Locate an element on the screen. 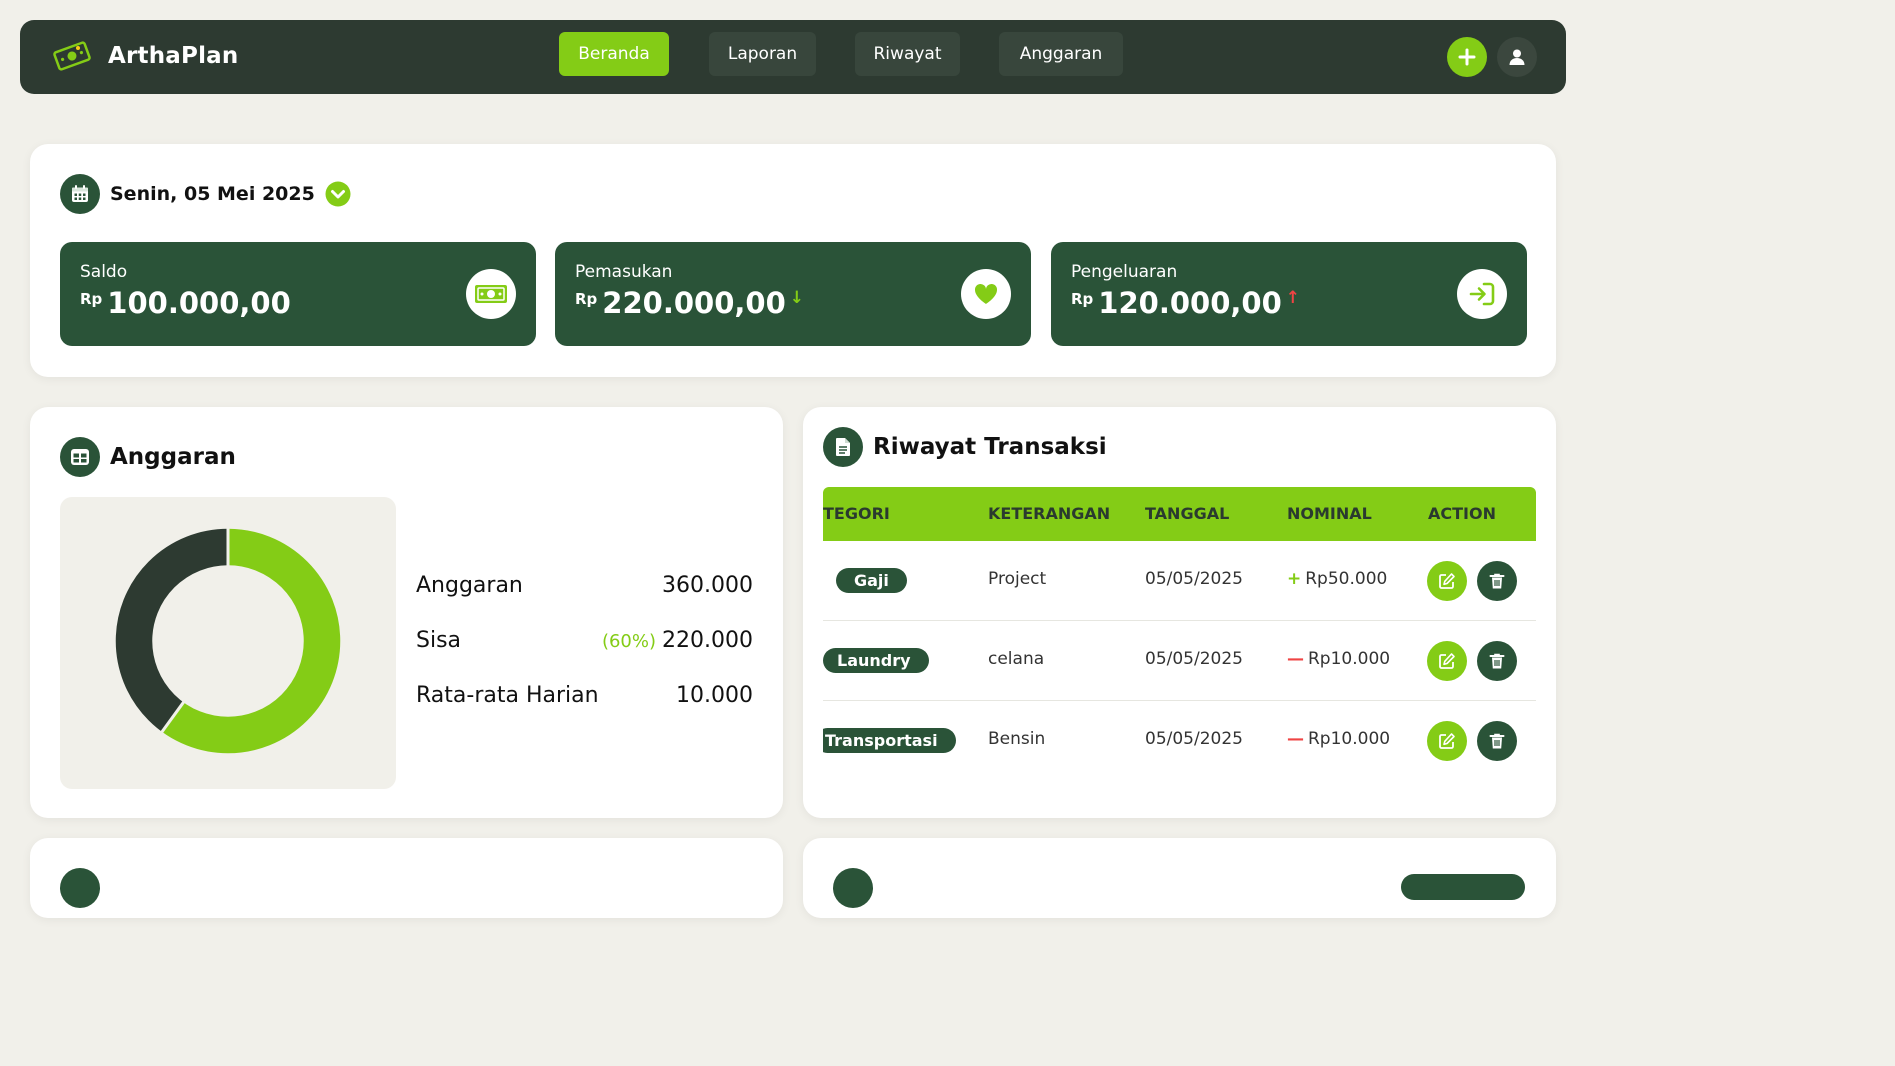 The image size is (1895, 1066). row-description: Project is located at coordinates (1017, 579).